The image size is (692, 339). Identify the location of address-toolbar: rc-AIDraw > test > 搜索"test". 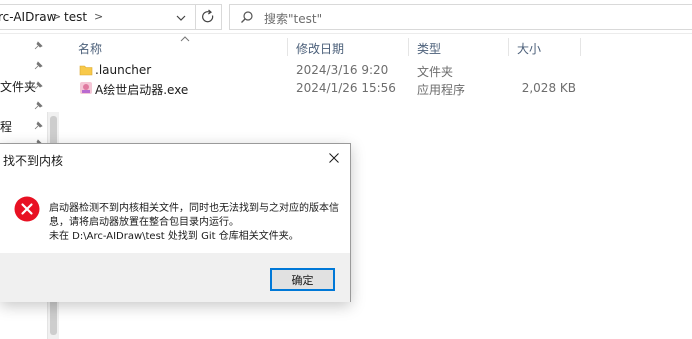
(346, 17).